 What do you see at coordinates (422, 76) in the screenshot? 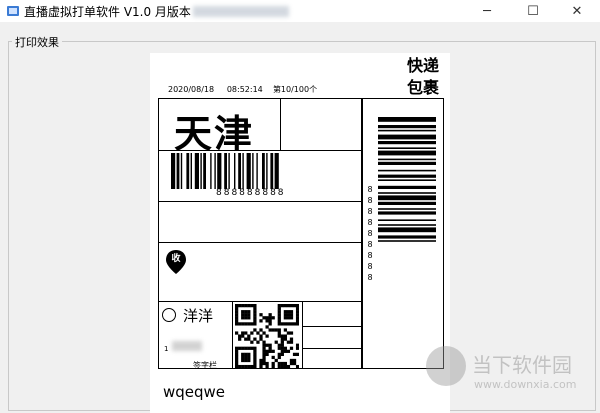
I see `express-type: 快递 包裹` at bounding box center [422, 76].